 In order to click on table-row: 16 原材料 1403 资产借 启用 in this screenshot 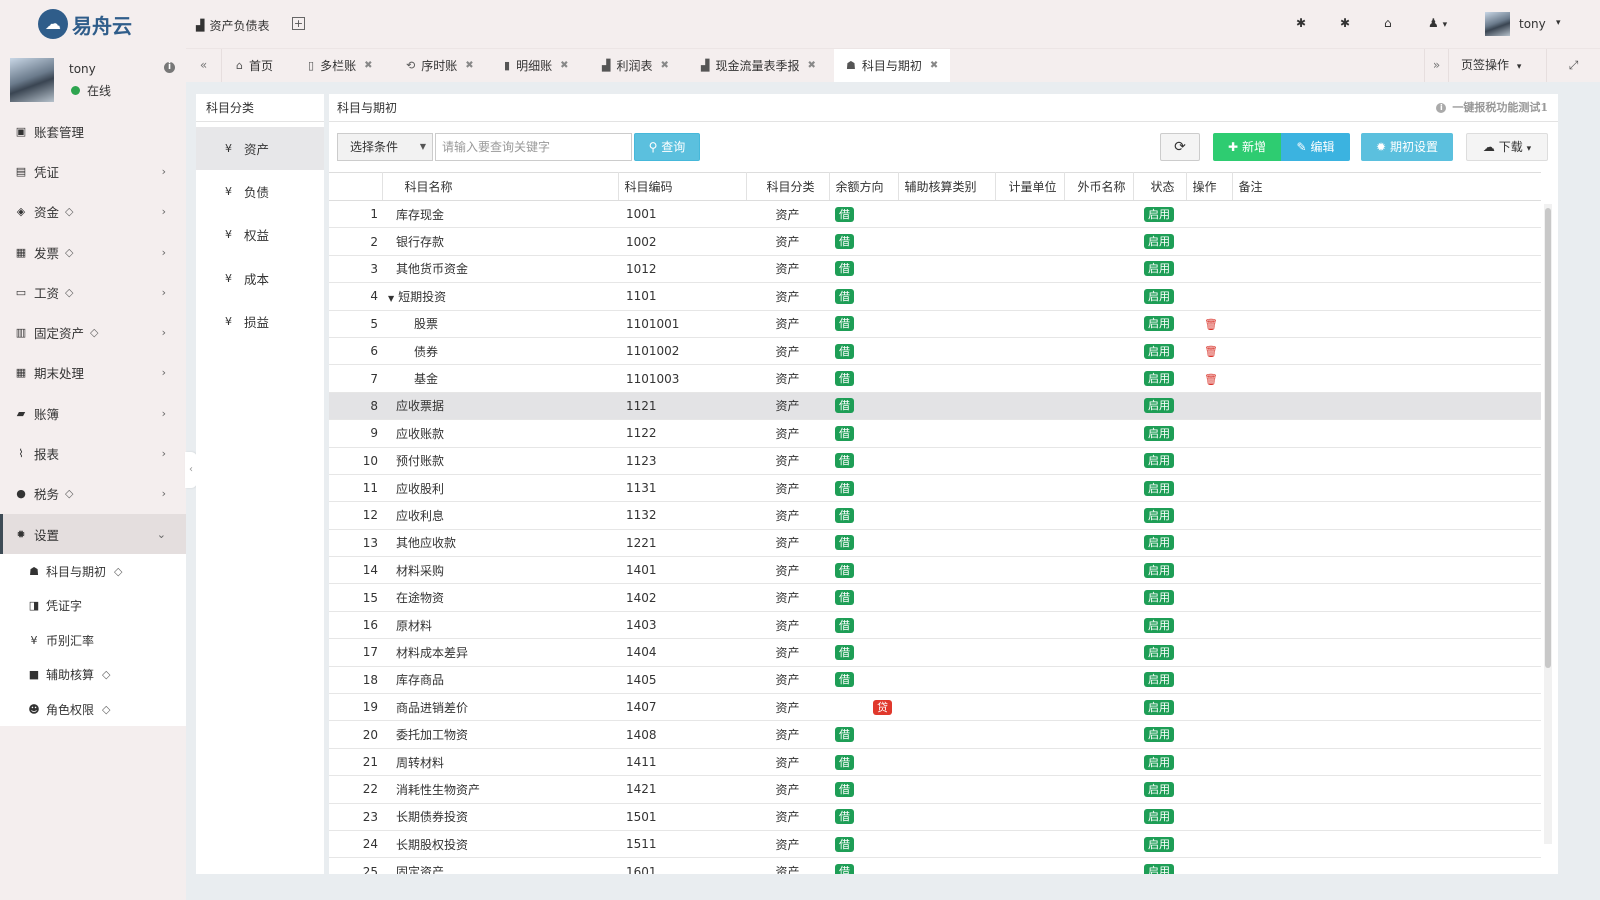, I will do `click(935, 625)`.